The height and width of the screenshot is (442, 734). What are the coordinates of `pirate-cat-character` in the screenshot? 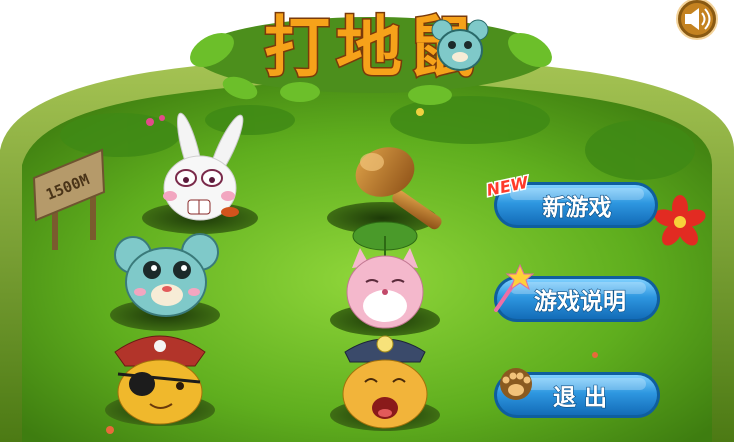 It's located at (160, 380).